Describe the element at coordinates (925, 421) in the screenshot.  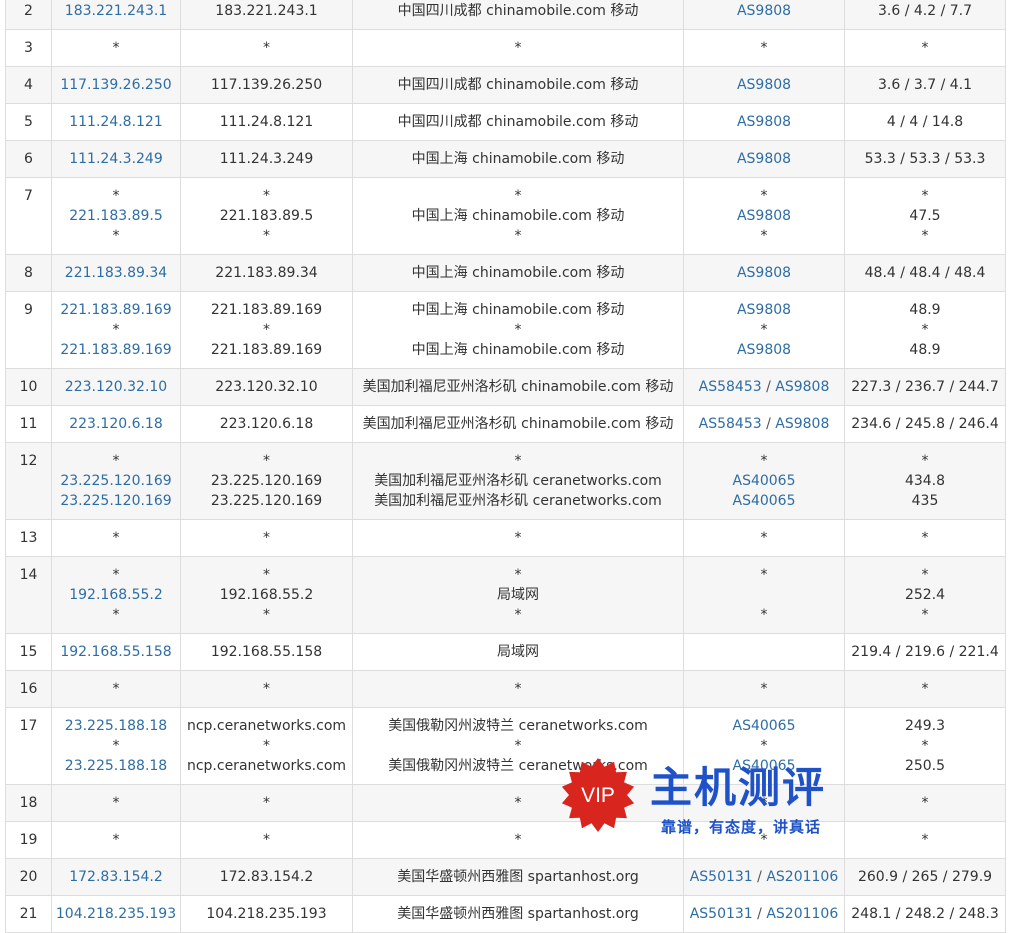
I see `latency-cell-lines: 234.6 / 245.8 / 246.4` at that location.